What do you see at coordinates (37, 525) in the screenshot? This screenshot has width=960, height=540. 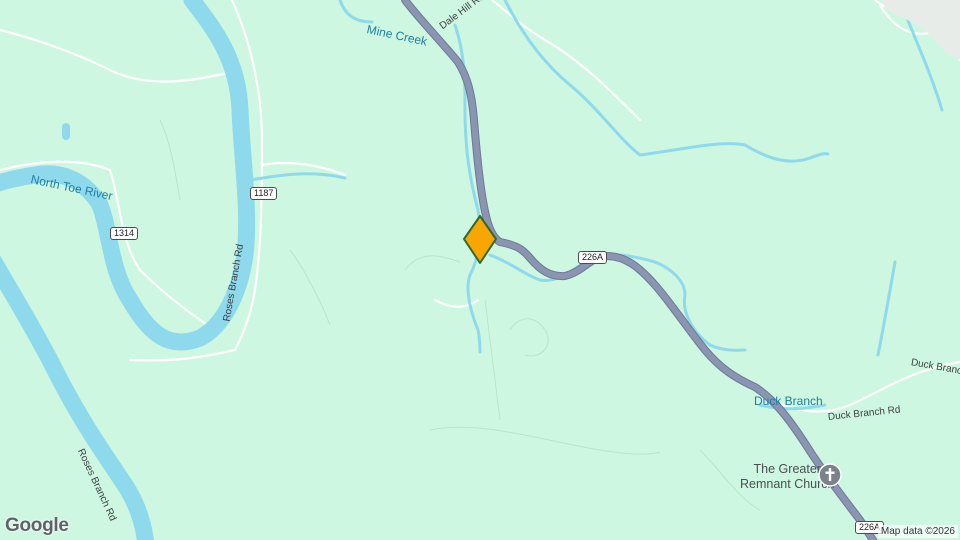 I see `google-logo: Google` at bounding box center [37, 525].